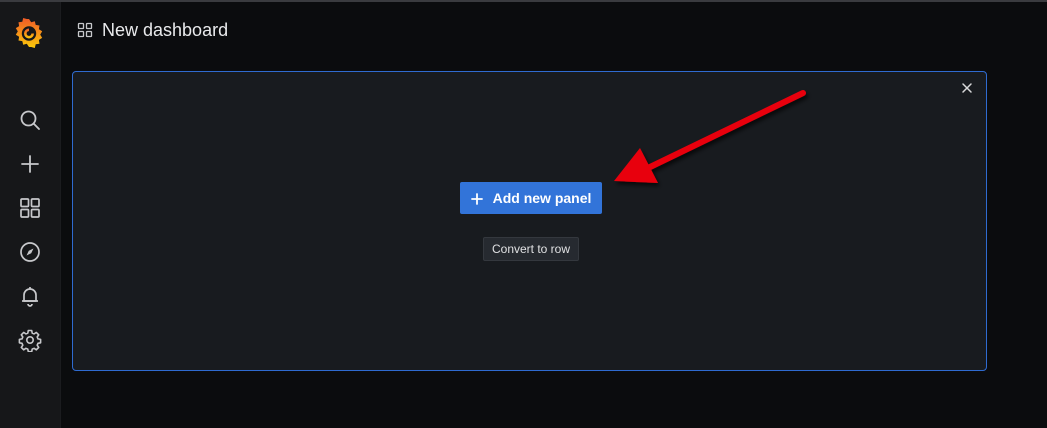 This screenshot has height=428, width=1047. I want to click on page-title: New dashboard, so click(165, 30).